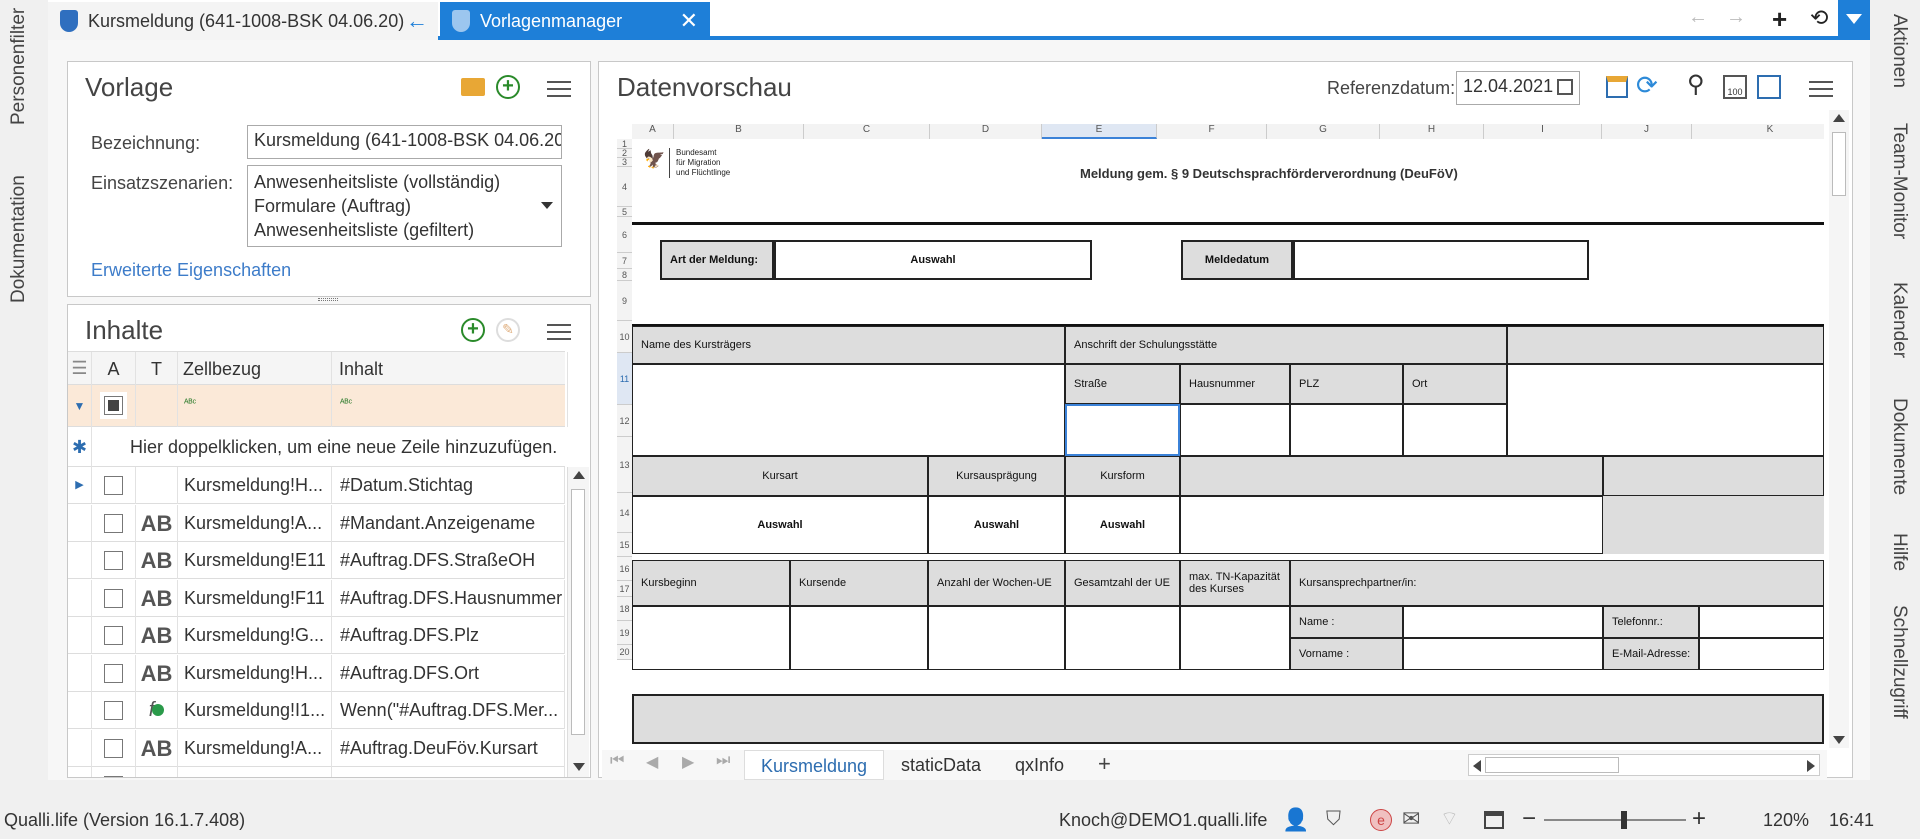  I want to click on row-header: 6, so click(624, 235).